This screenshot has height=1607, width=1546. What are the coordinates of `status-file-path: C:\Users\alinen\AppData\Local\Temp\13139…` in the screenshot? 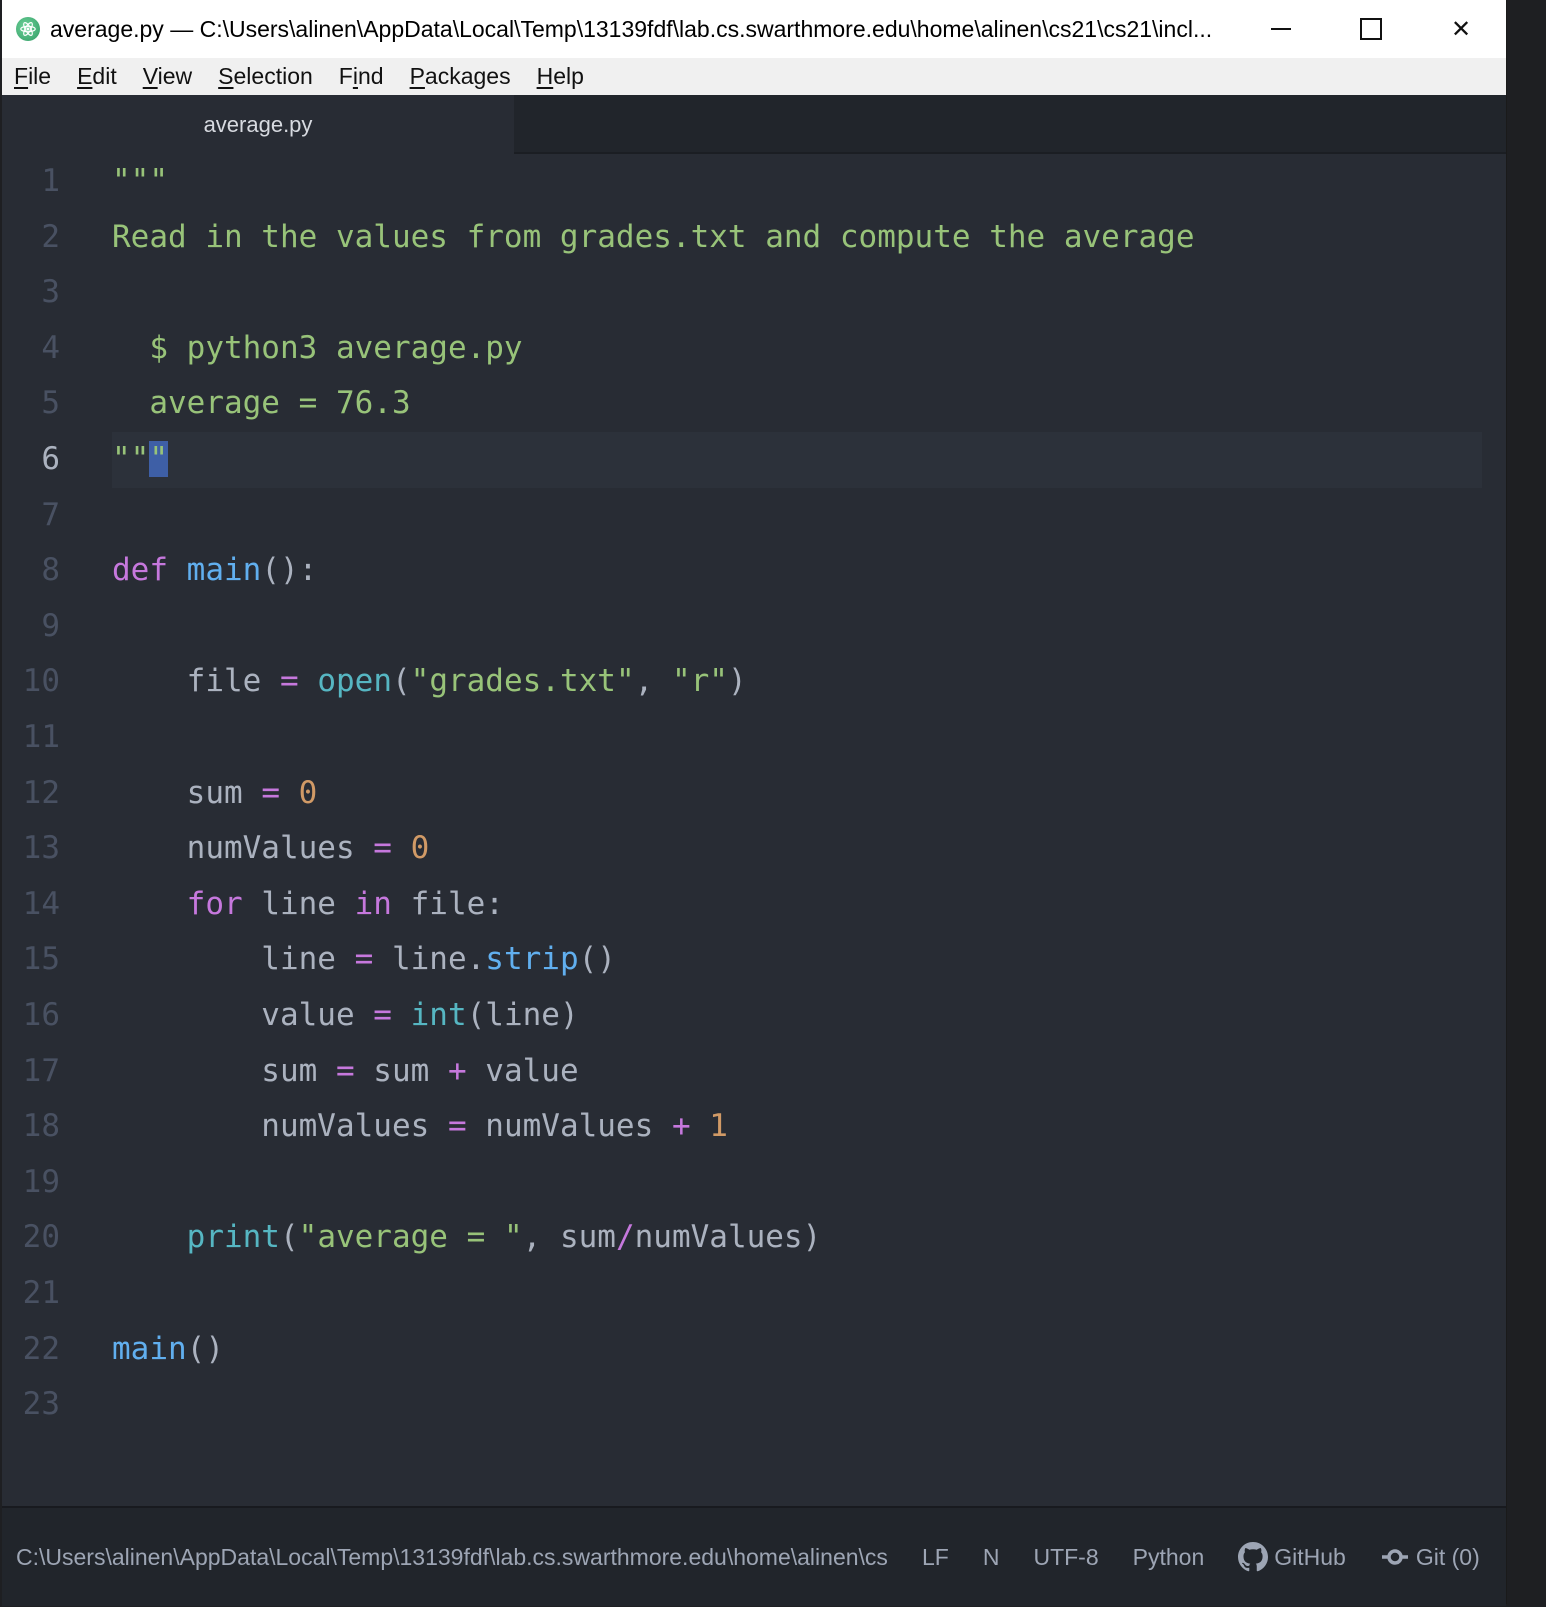 It's located at (452, 1557).